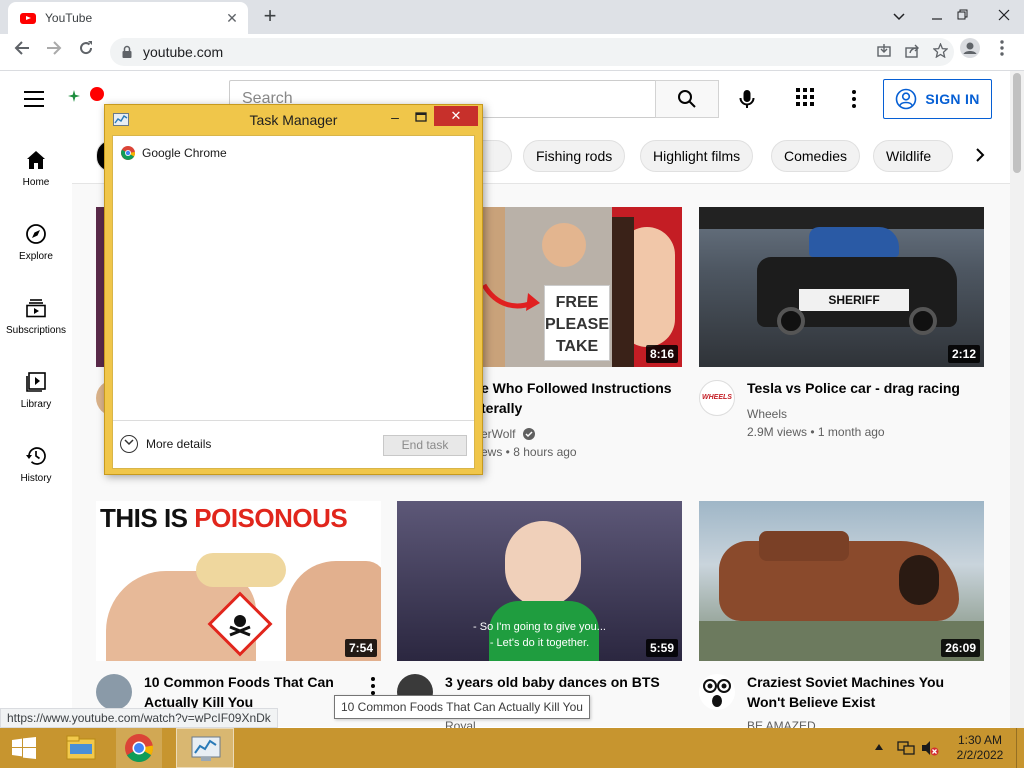 The height and width of the screenshot is (768, 1024). What do you see at coordinates (270, 16) in the screenshot?
I see `new-tab-button: +` at bounding box center [270, 16].